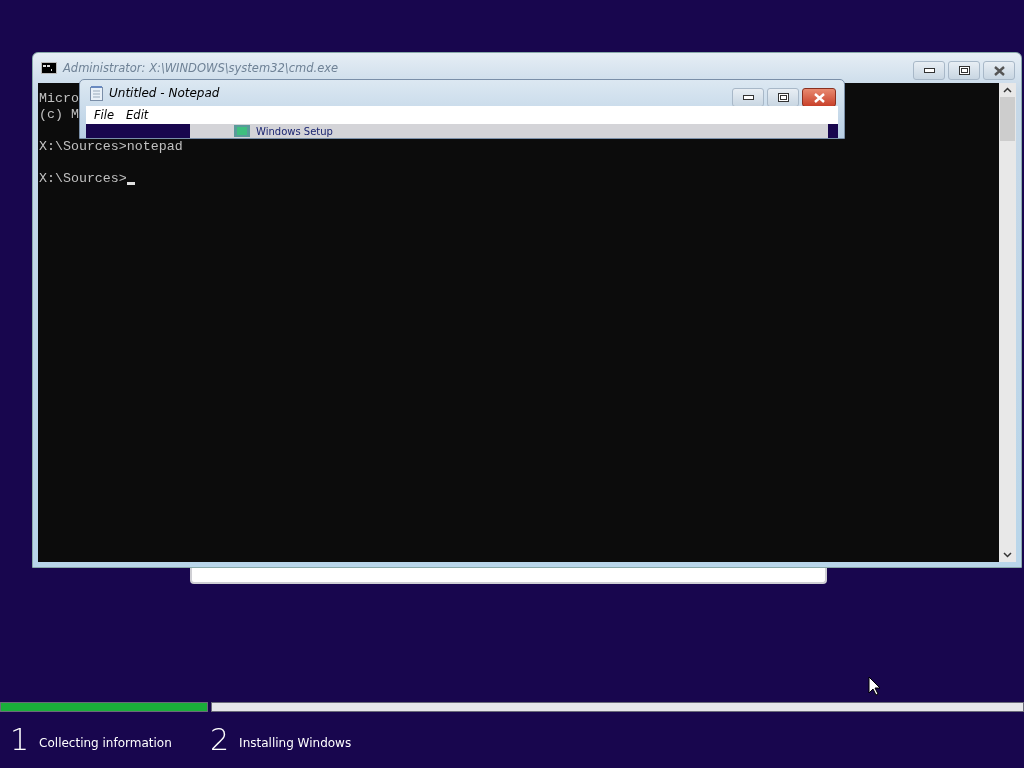 The height and width of the screenshot is (768, 1024). Describe the element at coordinates (1007, 119) in the screenshot. I see `scroll-thumb` at that location.